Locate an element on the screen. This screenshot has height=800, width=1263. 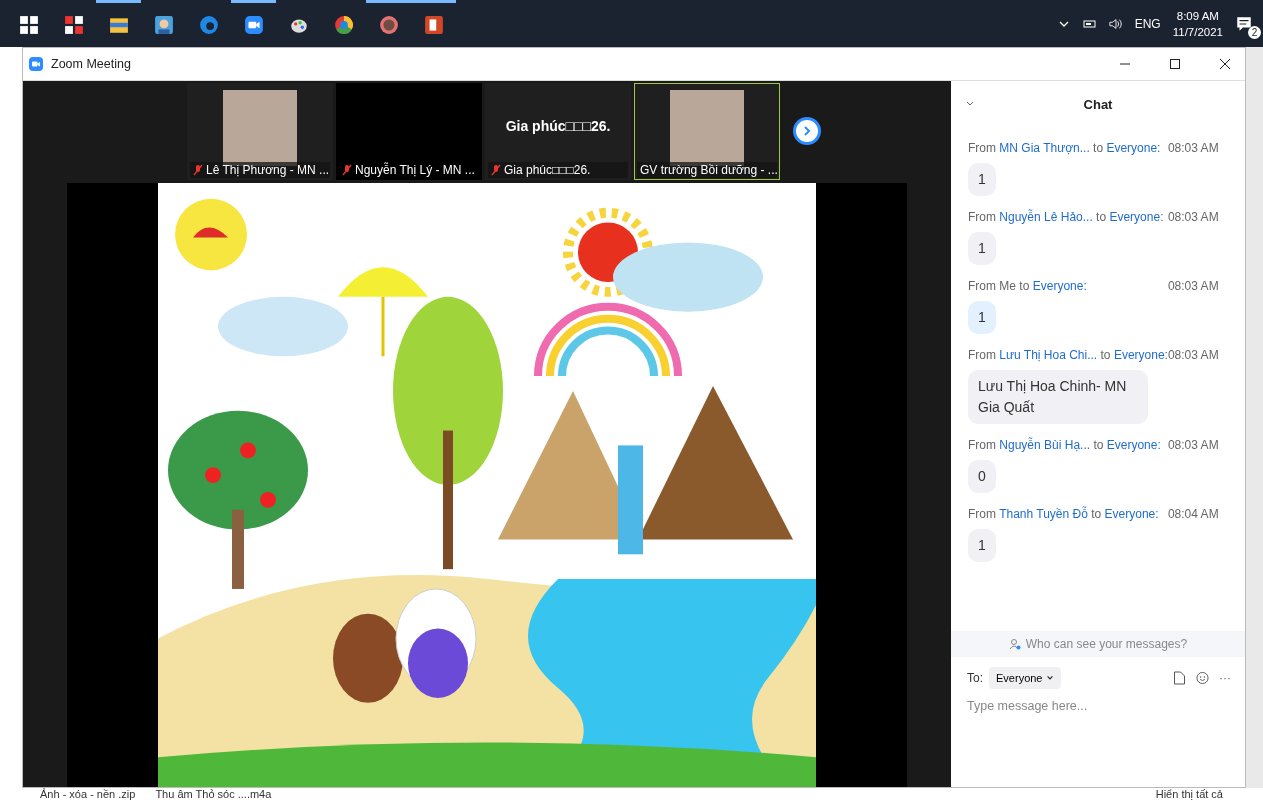
folder-icon is located at coordinates (118, 25).